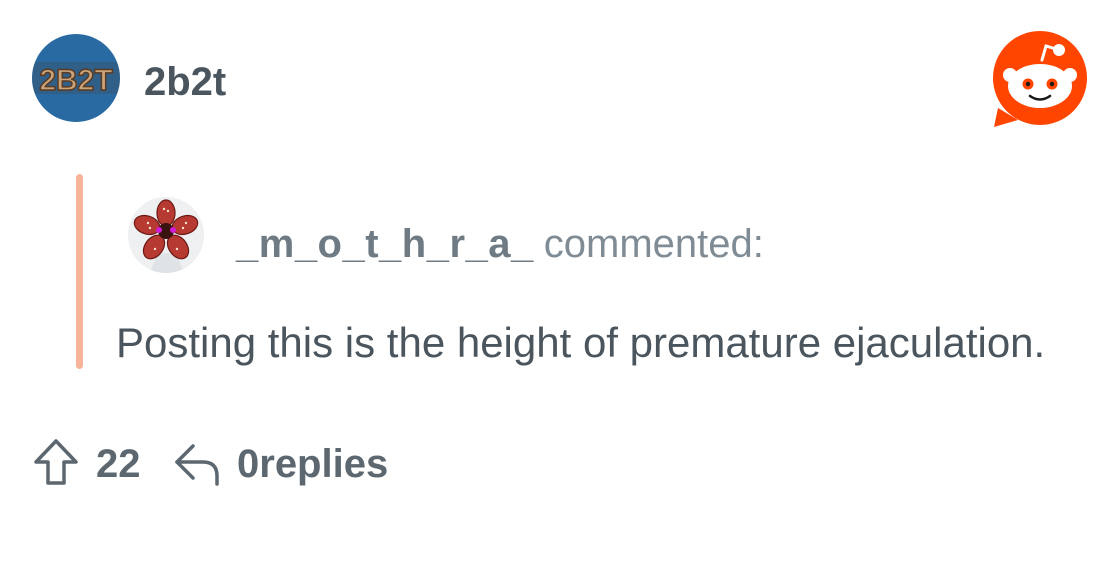 The width and height of the screenshot is (1120, 584). I want to click on arrow-up-icon, so click(56, 462).